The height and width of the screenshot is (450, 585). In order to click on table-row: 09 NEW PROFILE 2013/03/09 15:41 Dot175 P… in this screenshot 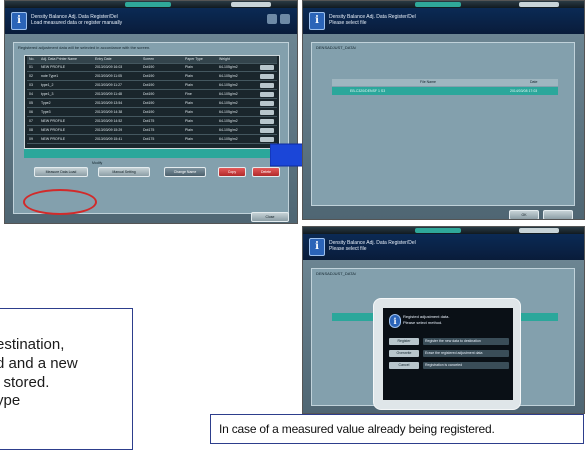, I will do `click(152, 140)`.